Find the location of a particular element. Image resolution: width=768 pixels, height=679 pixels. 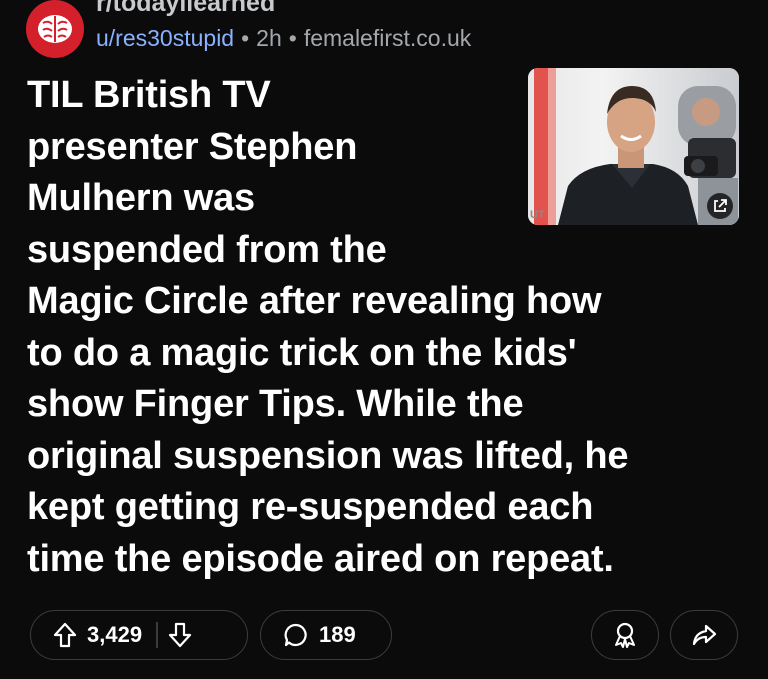

arrow-down-icon is located at coordinates (179, 635).